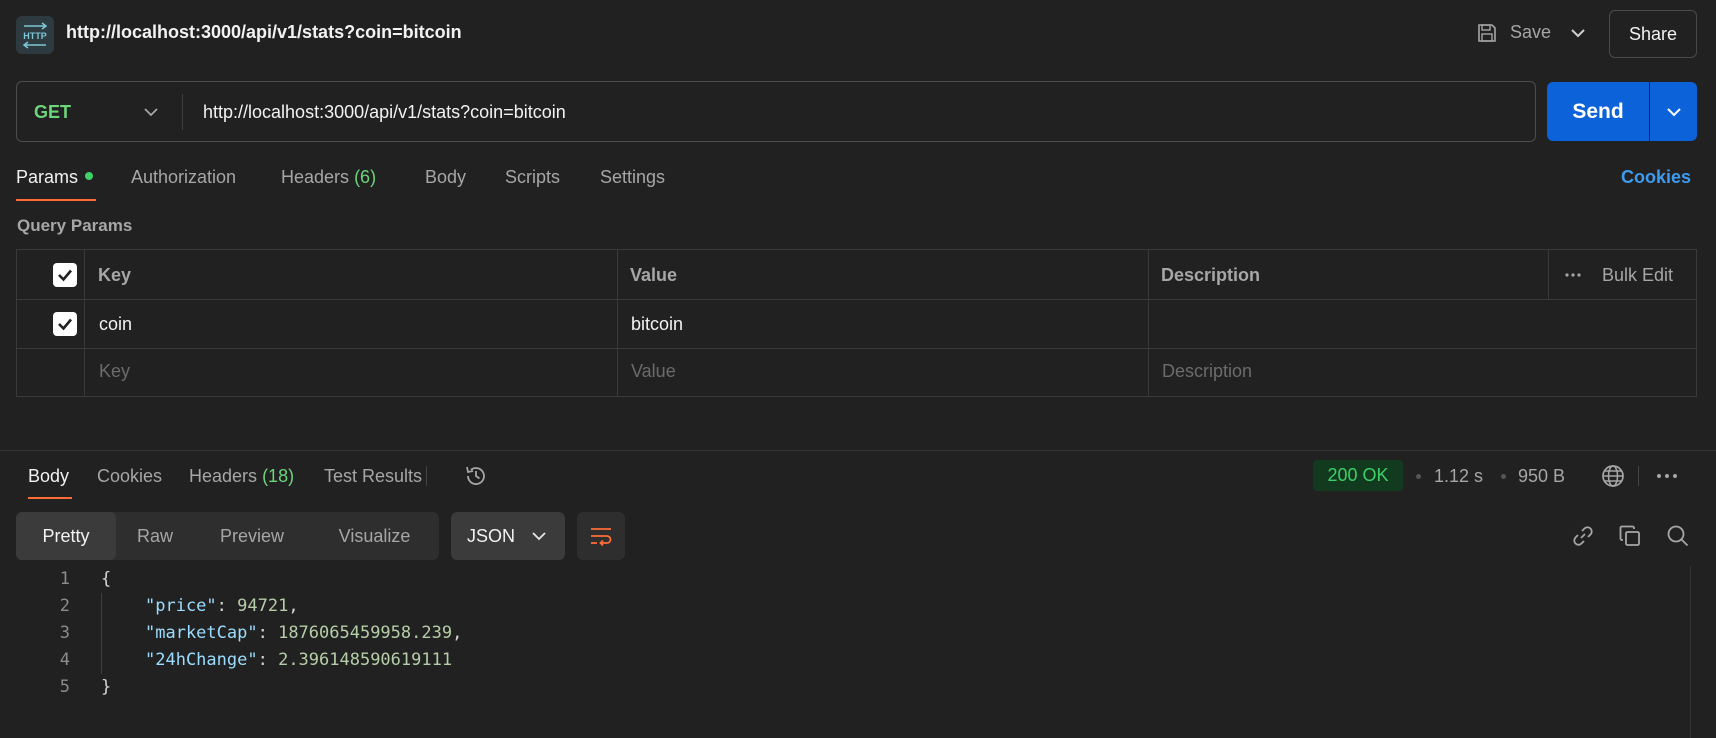  I want to click on response-tab-headers-count: (18), so click(278, 476).